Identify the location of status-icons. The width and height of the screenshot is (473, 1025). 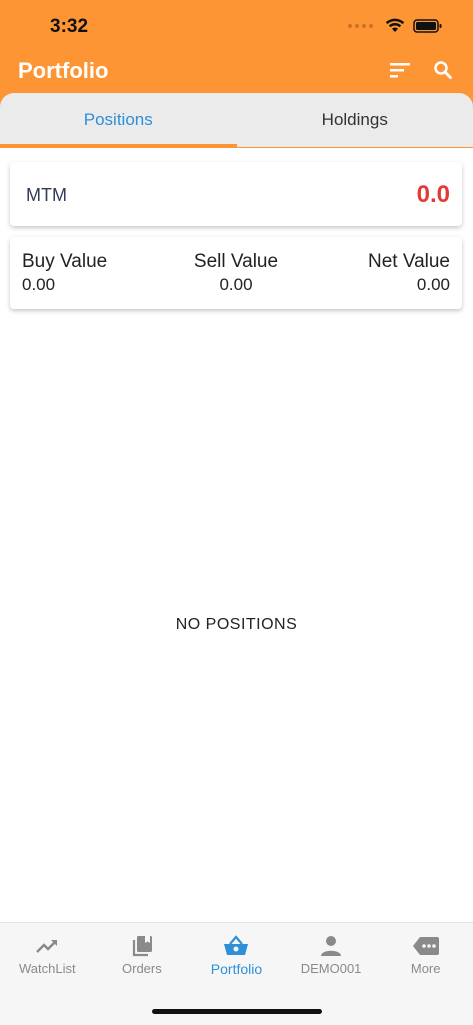
(395, 26).